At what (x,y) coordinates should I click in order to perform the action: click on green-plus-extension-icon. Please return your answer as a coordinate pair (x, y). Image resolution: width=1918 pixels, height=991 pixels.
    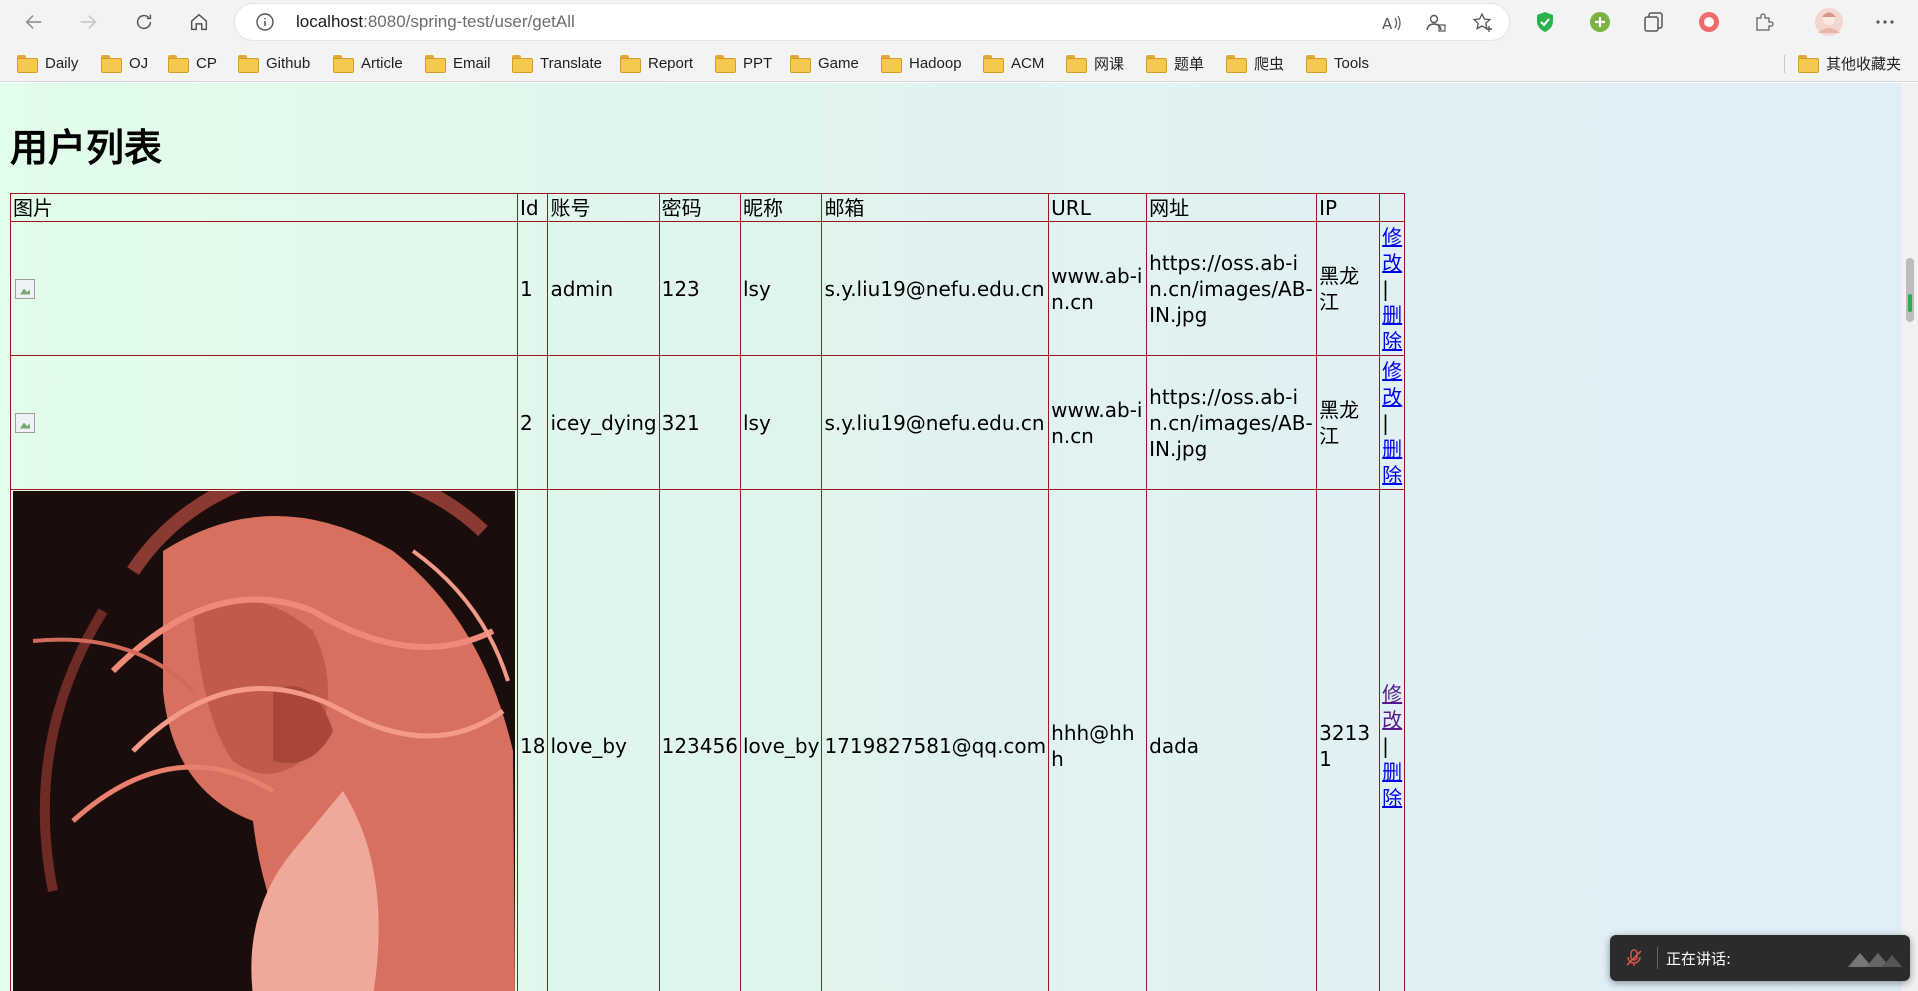
    Looking at the image, I should click on (1600, 22).